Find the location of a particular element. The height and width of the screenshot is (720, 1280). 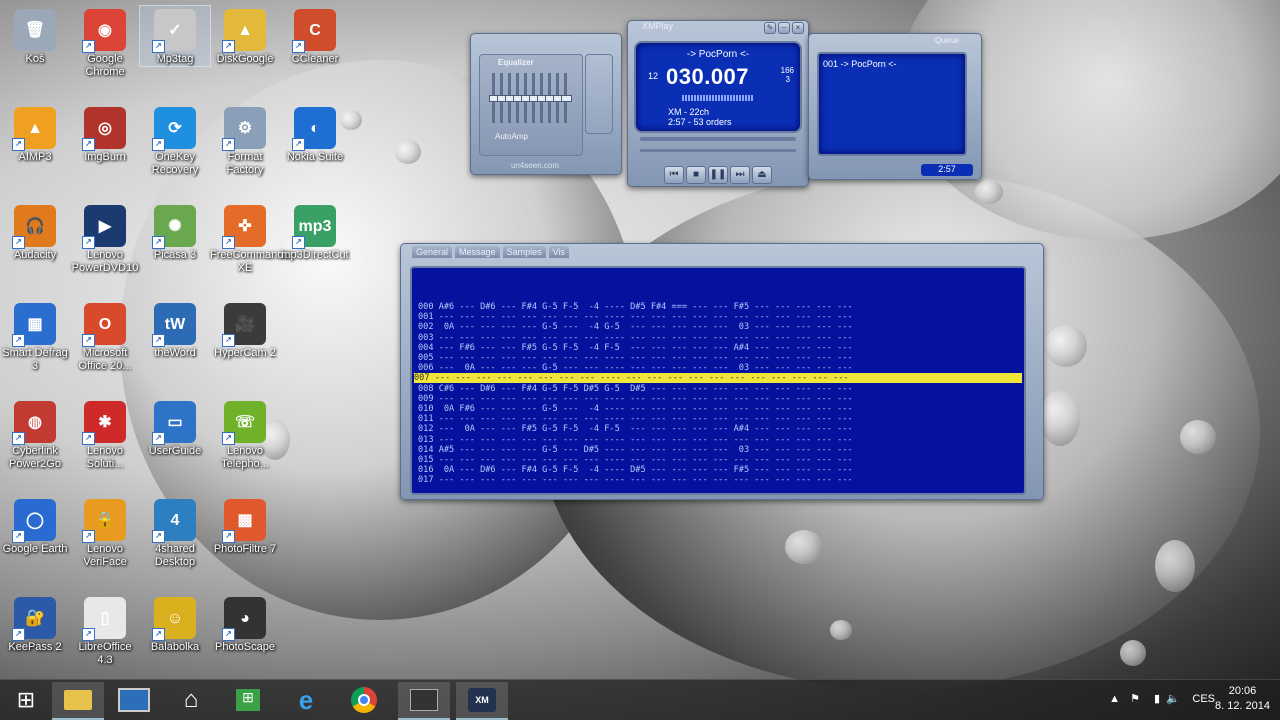

app-icon: ✺ ↗ is located at coordinates (174, 227).